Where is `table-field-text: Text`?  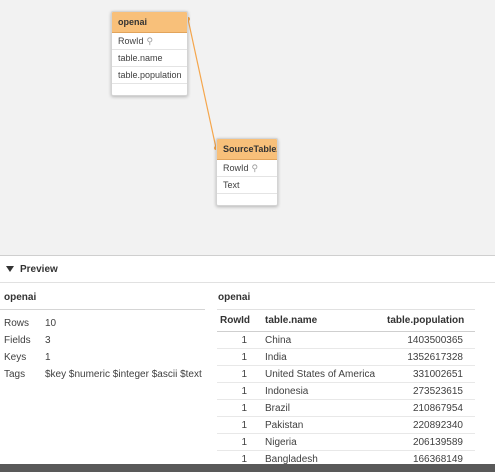 table-field-text: Text is located at coordinates (247, 185).